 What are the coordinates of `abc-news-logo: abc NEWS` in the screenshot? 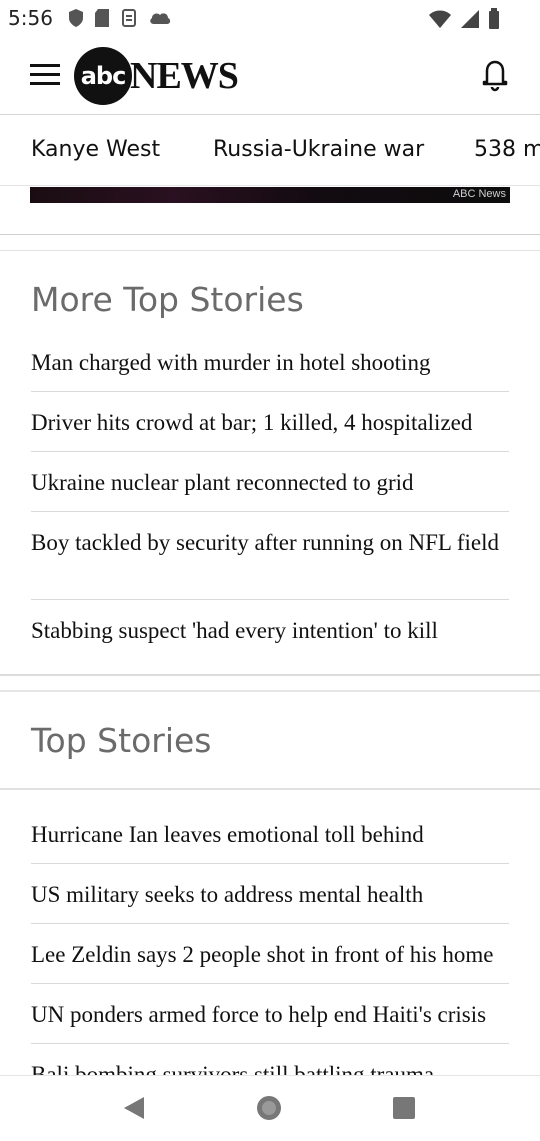 It's located at (156, 76).